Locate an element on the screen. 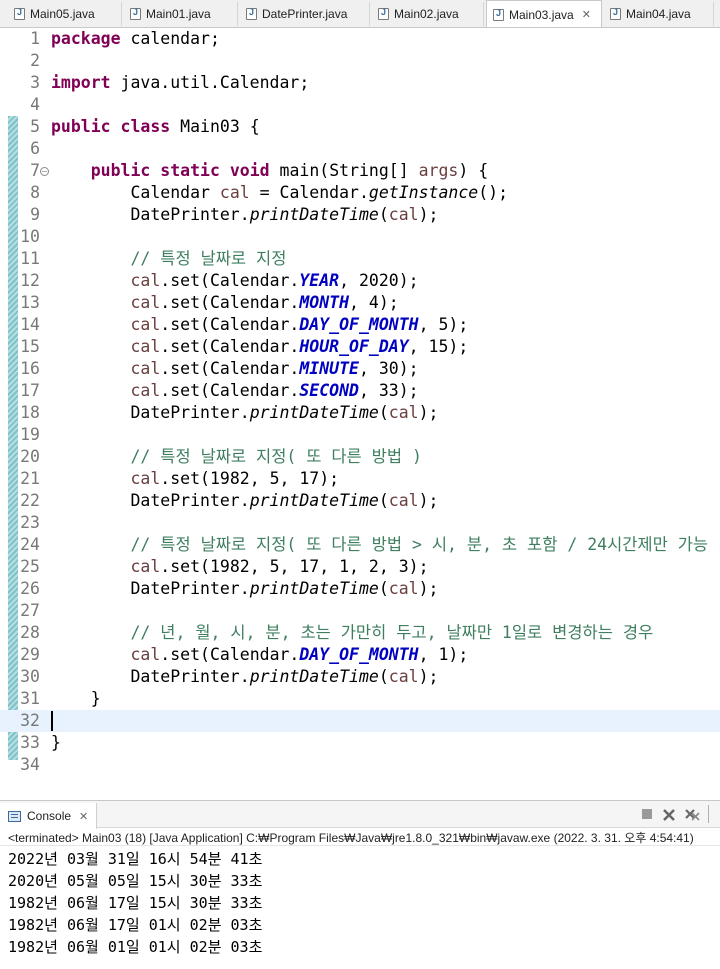 This screenshot has height=969, width=720. code-token: , 33); is located at coordinates (388, 390).